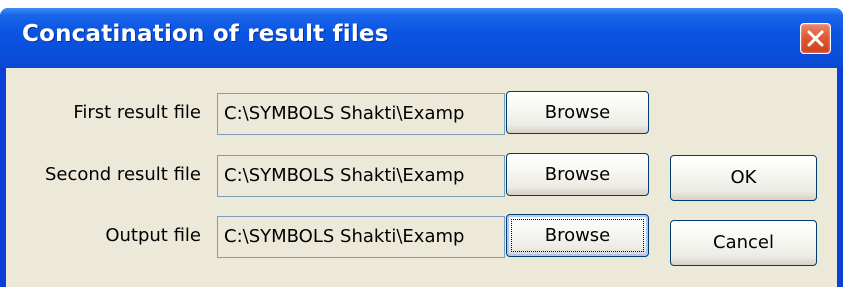 The width and height of the screenshot is (843, 287). Describe the element at coordinates (361, 114) in the screenshot. I see `first-result-file-field: C:\SYMBOLS Shakti\Examp` at that location.